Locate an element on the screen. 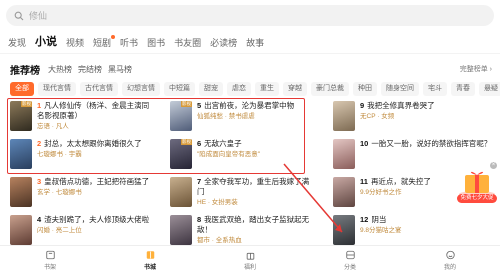  tab-short-drama-label: 短剧 is located at coordinates (102, 43).